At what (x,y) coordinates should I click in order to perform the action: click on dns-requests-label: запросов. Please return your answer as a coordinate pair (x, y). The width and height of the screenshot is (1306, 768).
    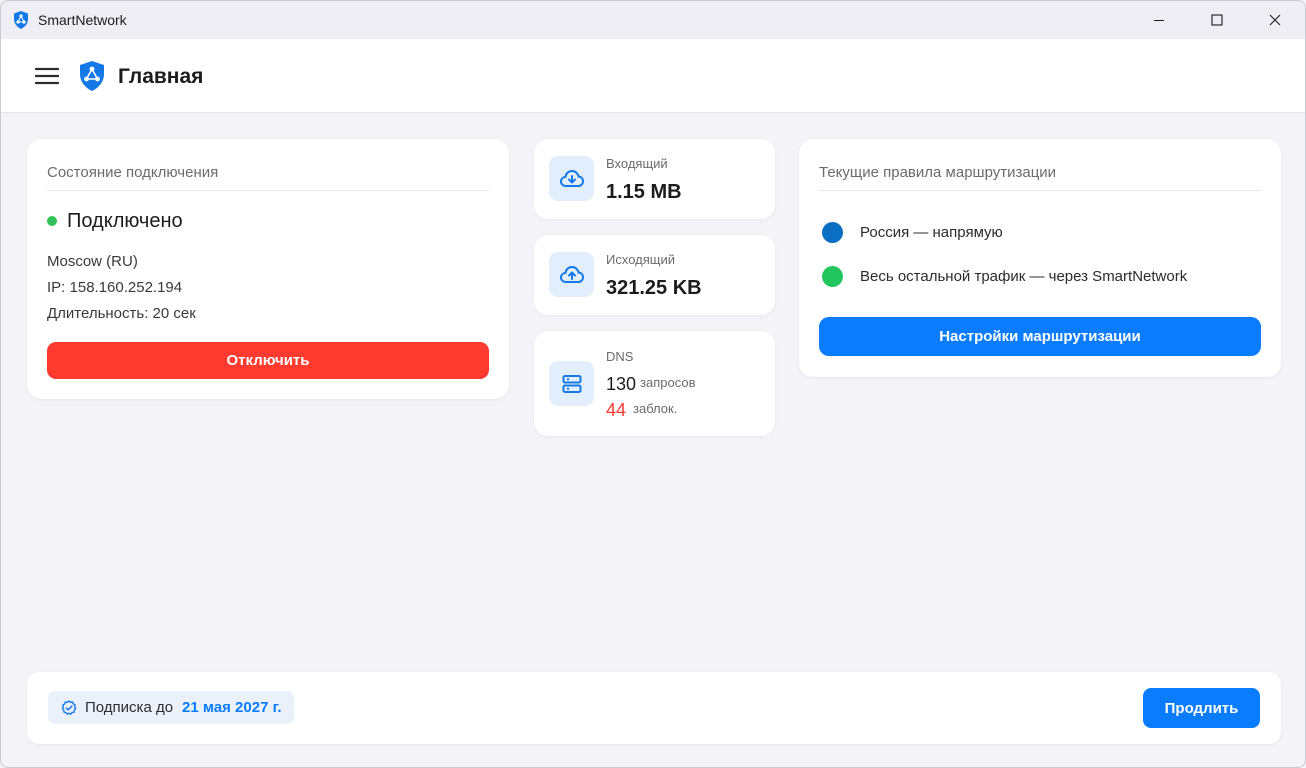
    Looking at the image, I should click on (668, 382).